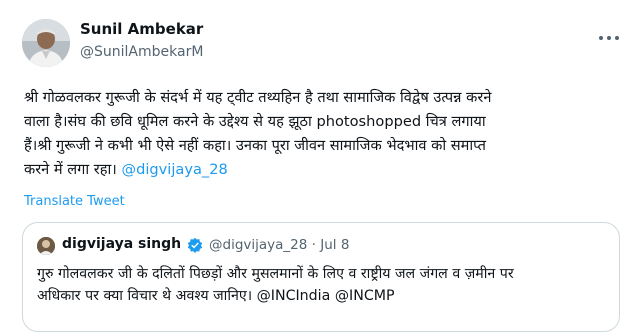 Image resolution: width=640 pixels, height=332 pixels. What do you see at coordinates (335, 245) in the screenshot?
I see `quoted-date: Jul 8` at bounding box center [335, 245].